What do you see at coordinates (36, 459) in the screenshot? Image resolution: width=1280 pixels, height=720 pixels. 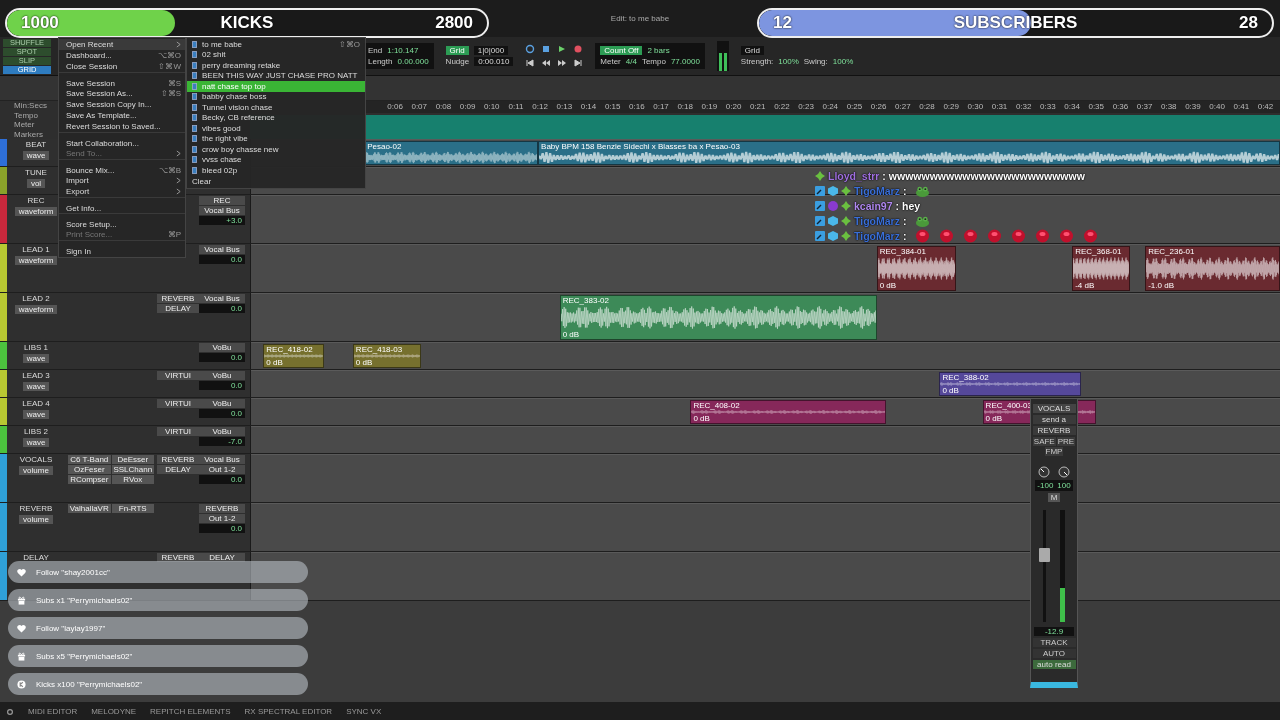 I see `track-name: VOCALS` at bounding box center [36, 459].